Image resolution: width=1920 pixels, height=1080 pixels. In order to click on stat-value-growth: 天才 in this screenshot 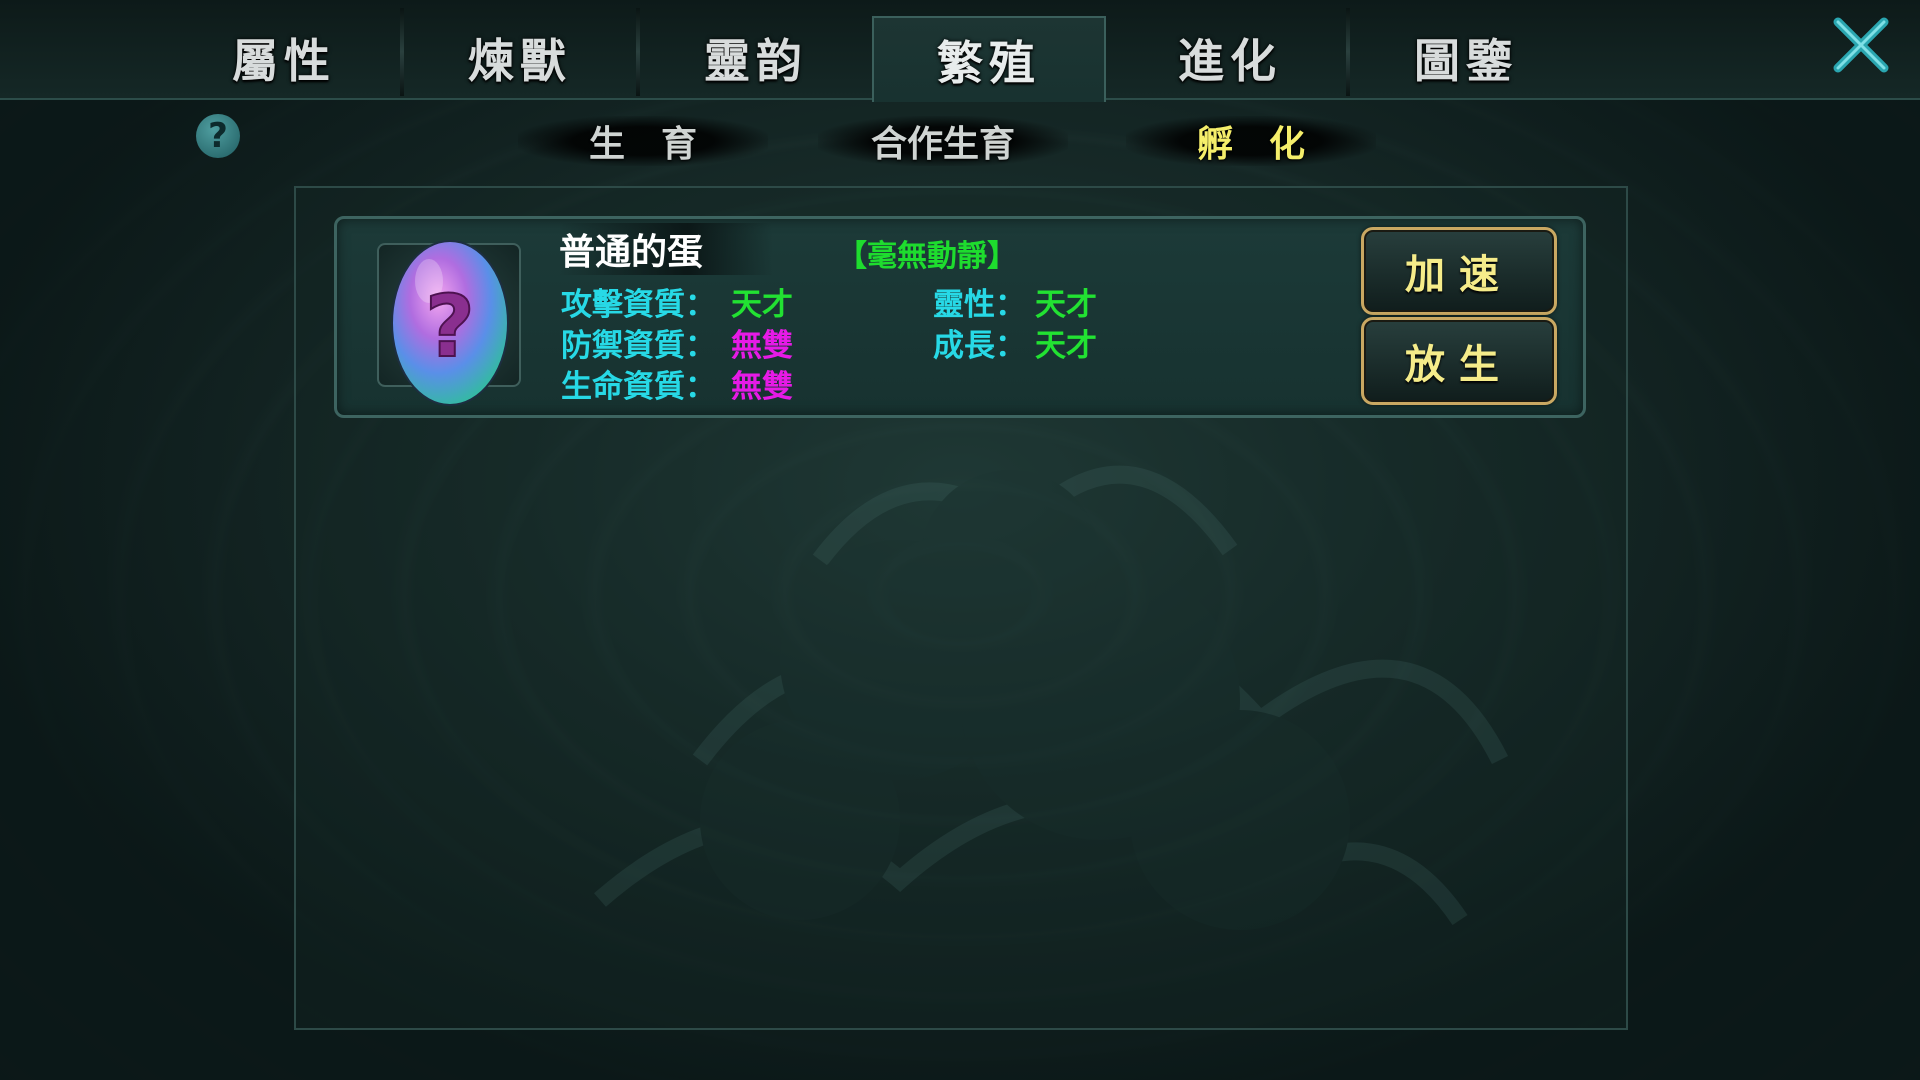, I will do `click(1066, 346)`.